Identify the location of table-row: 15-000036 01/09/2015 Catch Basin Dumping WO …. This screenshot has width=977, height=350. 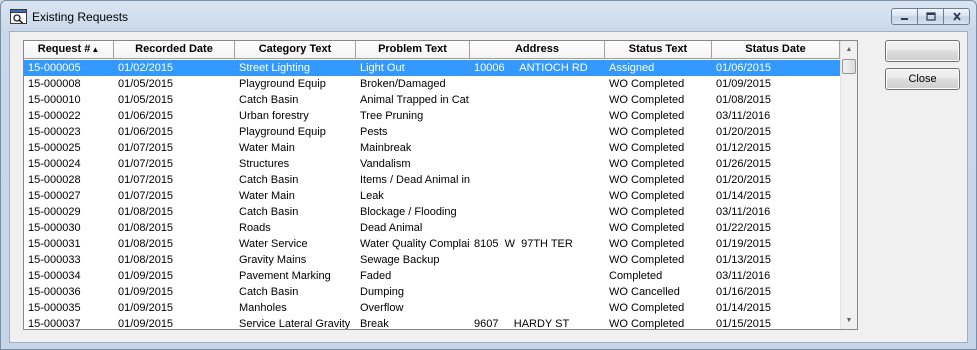
(432, 292).